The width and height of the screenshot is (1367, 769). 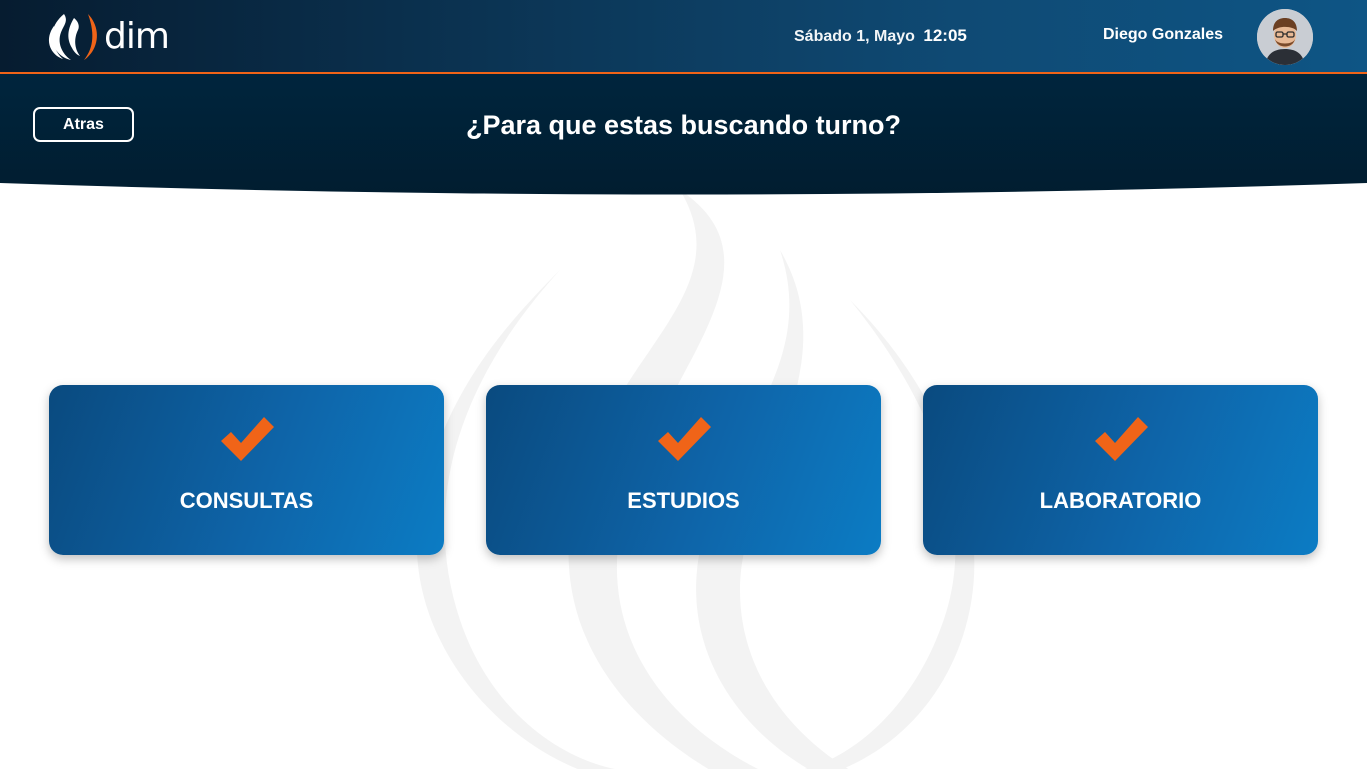 I want to click on app-logo: dim, so click(x=107, y=36).